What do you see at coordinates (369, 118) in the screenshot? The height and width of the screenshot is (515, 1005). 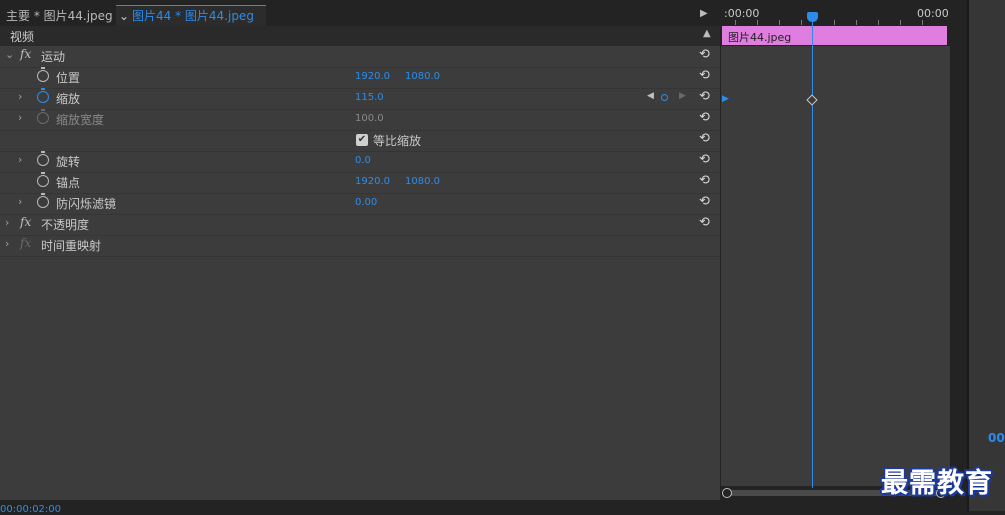 I see `scale-width-value: 100.0` at bounding box center [369, 118].